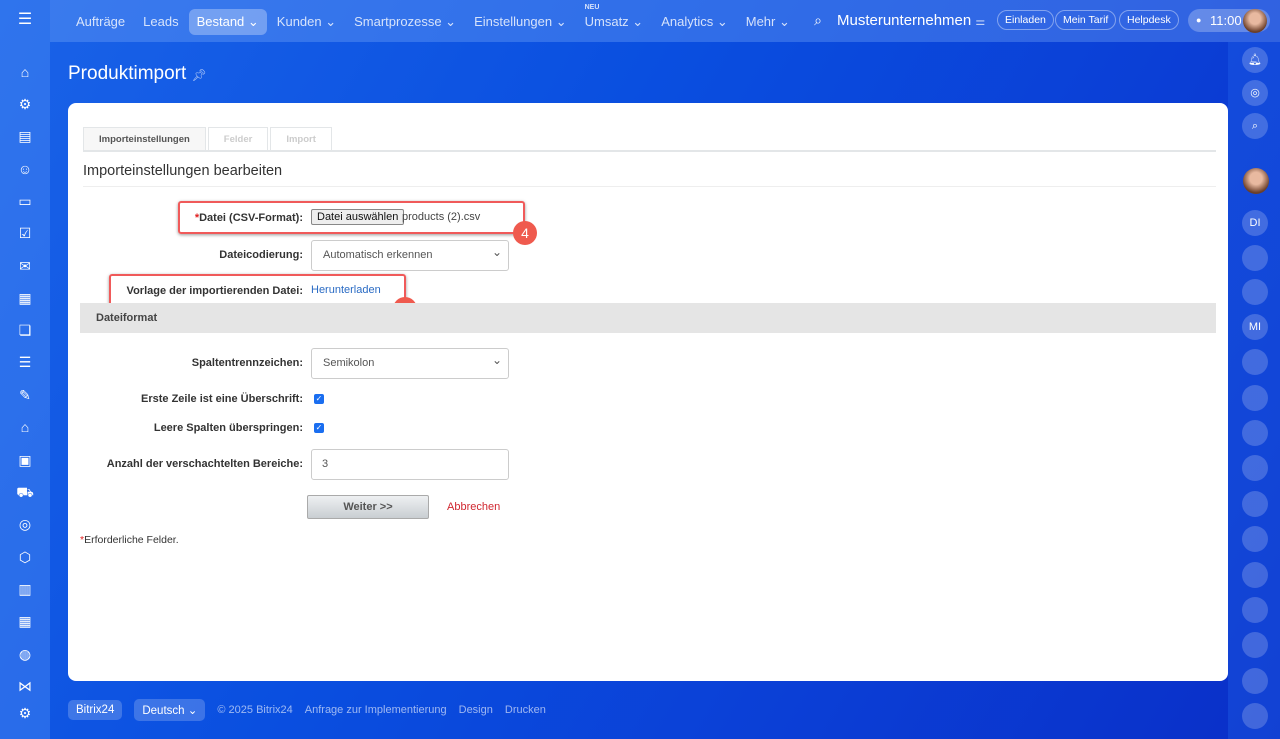 This screenshot has width=1280, height=739. What do you see at coordinates (25, 713) in the screenshot?
I see `gear-icon: ⚙` at bounding box center [25, 713].